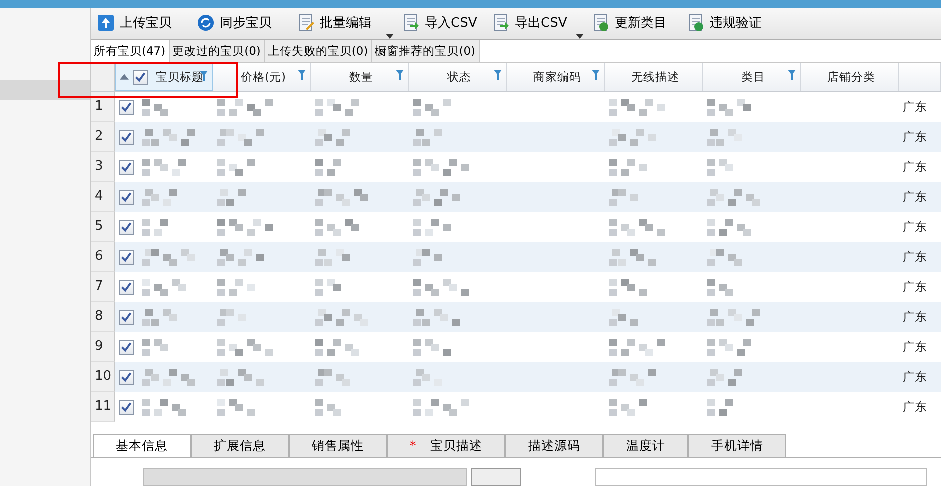 Image resolution: width=941 pixels, height=486 pixels. What do you see at coordinates (413, 445) in the screenshot?
I see `required-mark: *` at bounding box center [413, 445].